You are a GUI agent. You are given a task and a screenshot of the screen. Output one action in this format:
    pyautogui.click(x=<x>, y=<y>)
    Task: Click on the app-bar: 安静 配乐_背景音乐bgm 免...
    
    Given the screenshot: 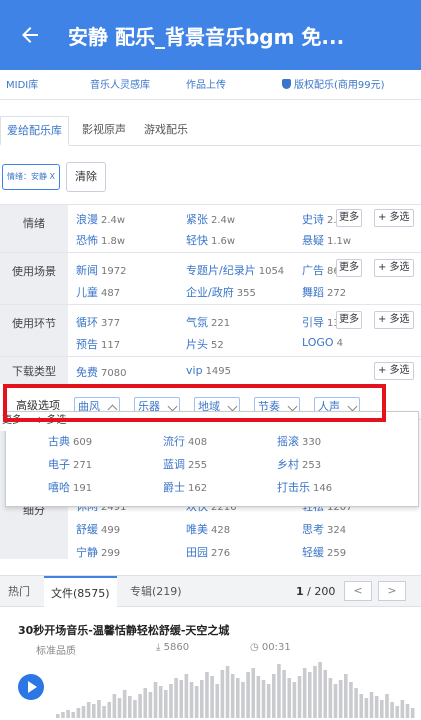 What is the action you would take?
    pyautogui.click(x=210, y=35)
    